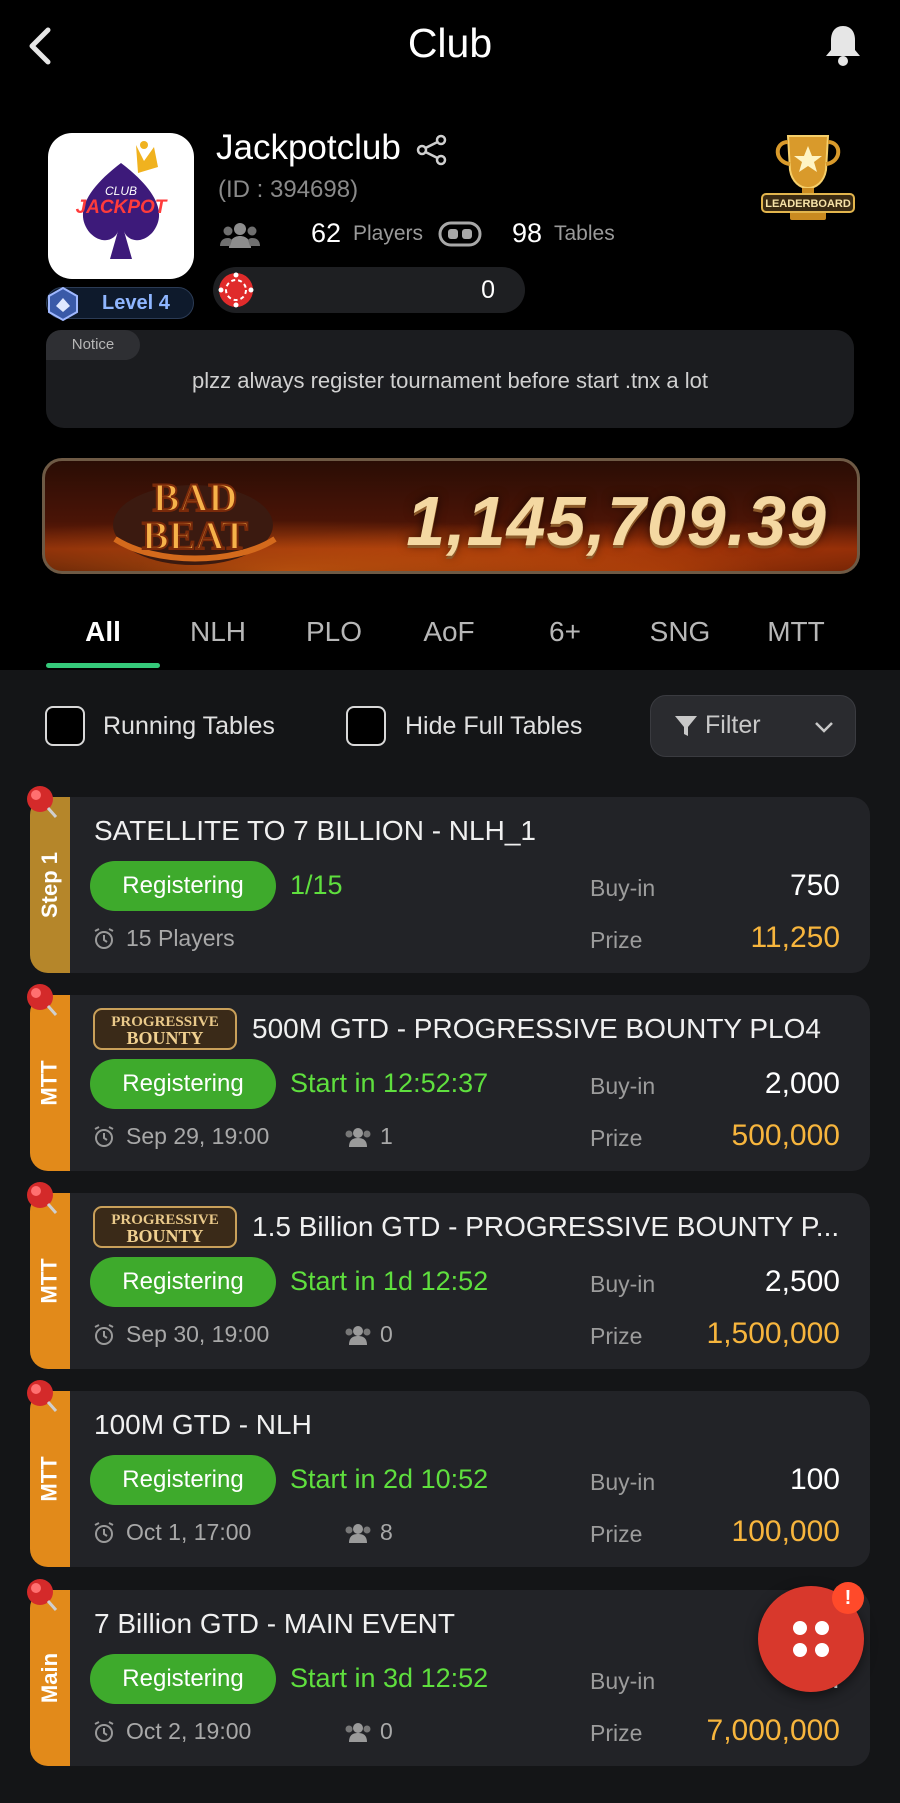  Describe the element at coordinates (189, 726) in the screenshot. I see `running-tables-label: Running Tables` at that location.